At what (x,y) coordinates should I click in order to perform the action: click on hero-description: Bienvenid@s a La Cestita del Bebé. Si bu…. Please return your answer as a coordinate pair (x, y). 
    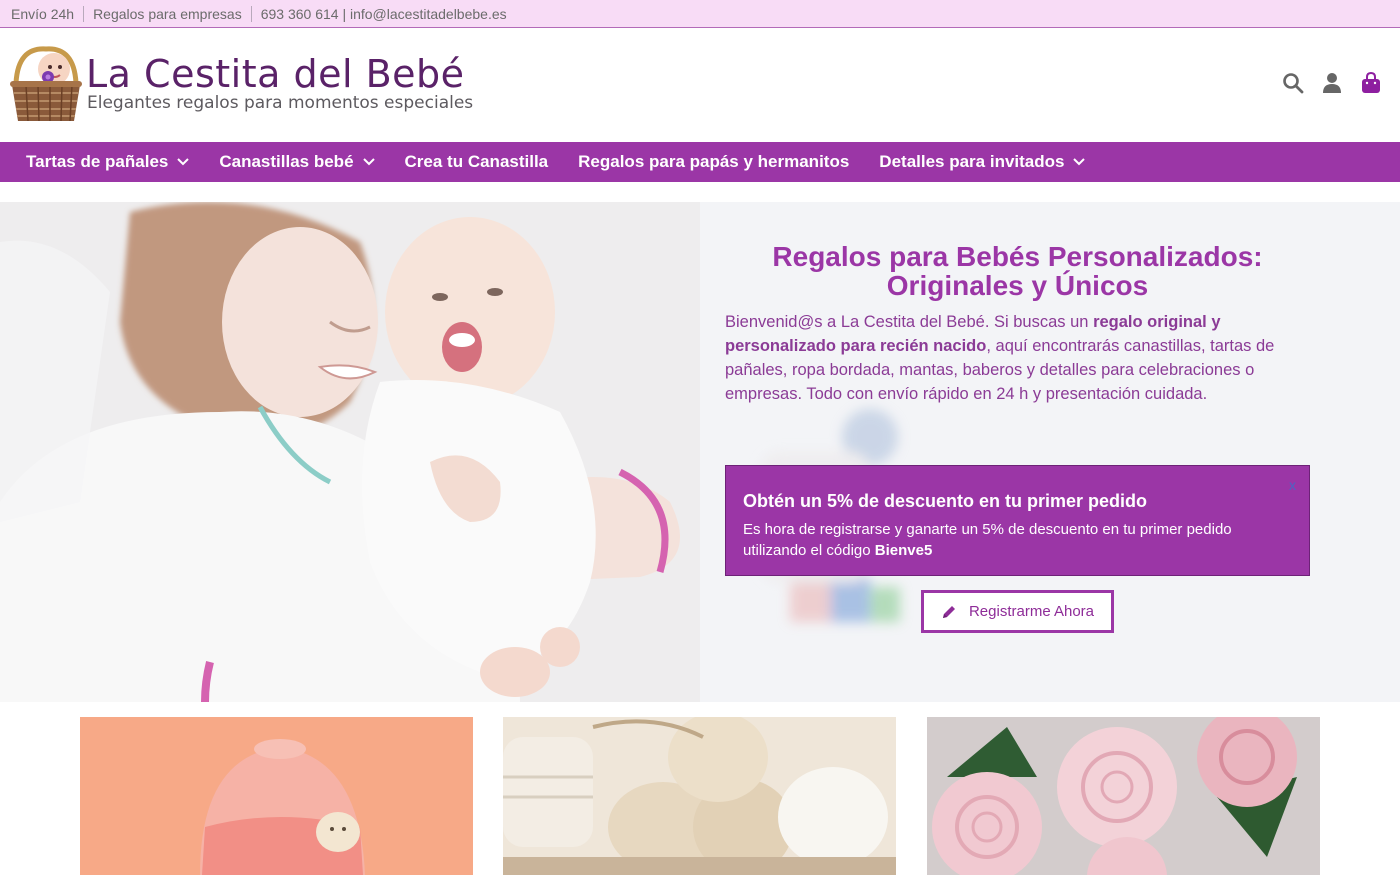
    Looking at the image, I should click on (1005, 358).